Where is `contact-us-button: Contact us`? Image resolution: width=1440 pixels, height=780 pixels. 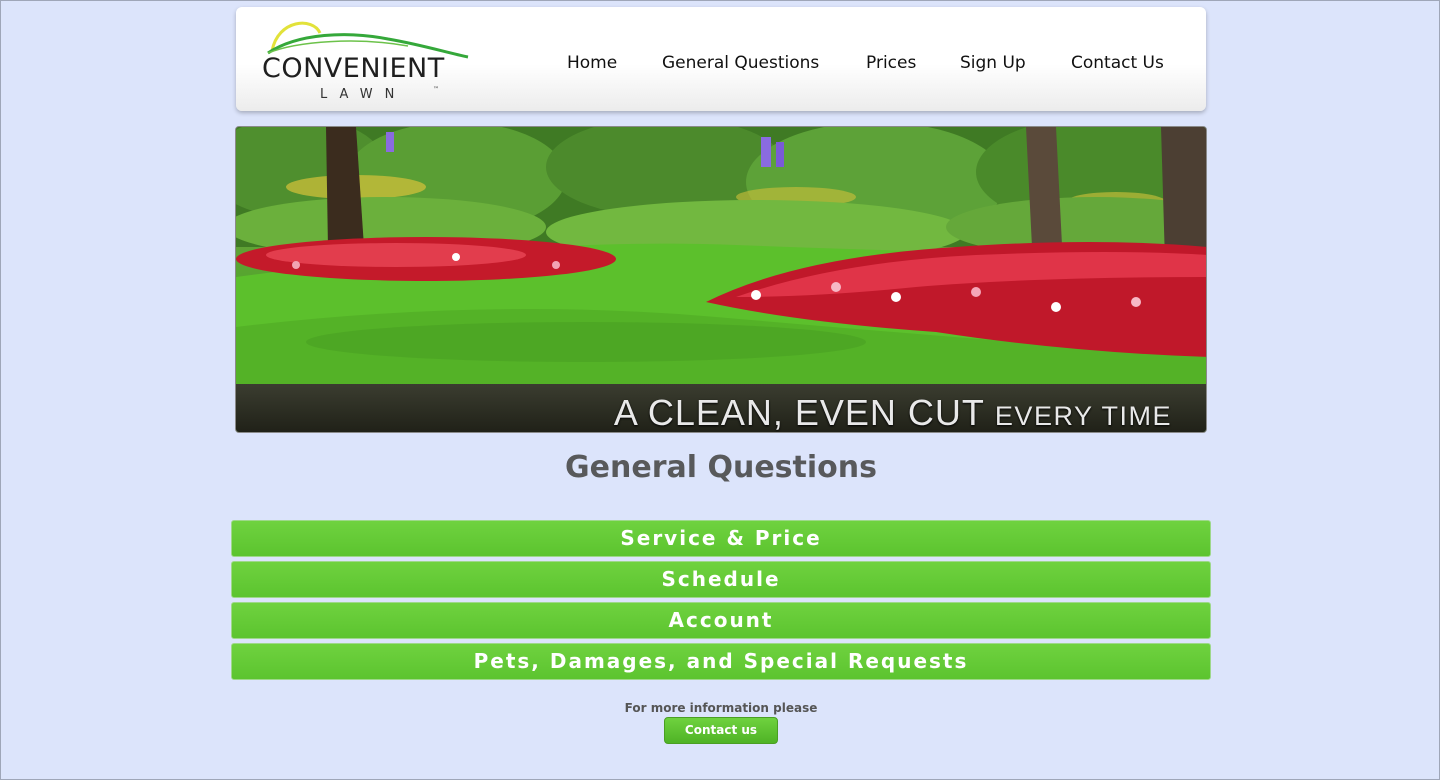 contact-us-button: Contact us is located at coordinates (721, 730).